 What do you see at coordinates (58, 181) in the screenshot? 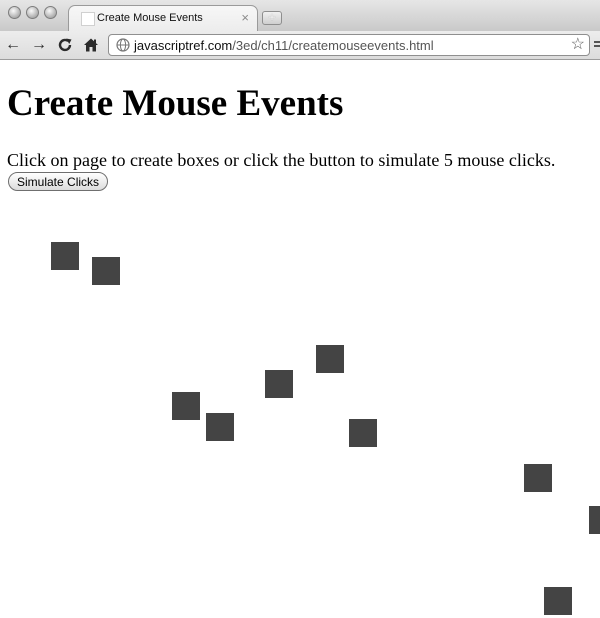
I see `simulate-clicks-button: Simulate Clicks` at bounding box center [58, 181].